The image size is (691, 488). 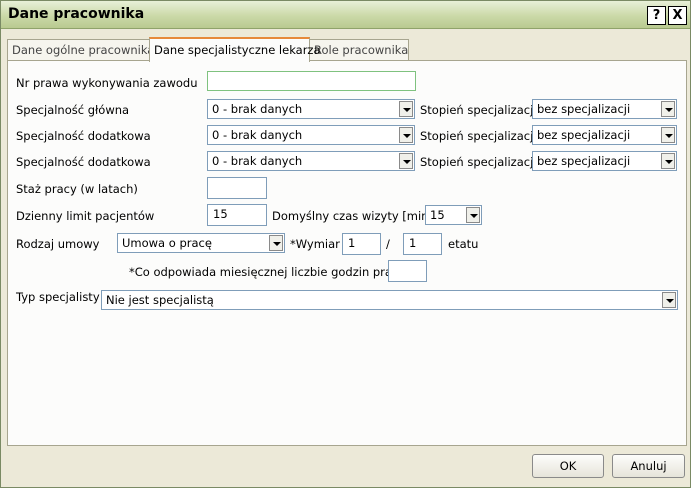 What do you see at coordinates (167, 243) in the screenshot?
I see `contract-value: Umowa o pracę` at bounding box center [167, 243].